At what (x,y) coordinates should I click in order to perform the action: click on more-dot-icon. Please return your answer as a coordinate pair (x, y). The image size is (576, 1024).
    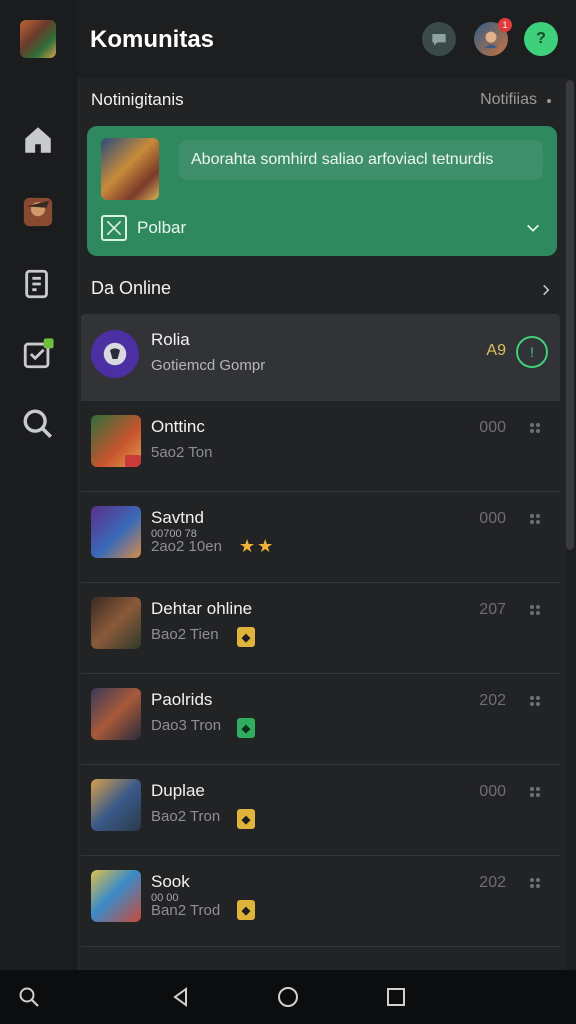
    Looking at the image, I should click on (549, 101).